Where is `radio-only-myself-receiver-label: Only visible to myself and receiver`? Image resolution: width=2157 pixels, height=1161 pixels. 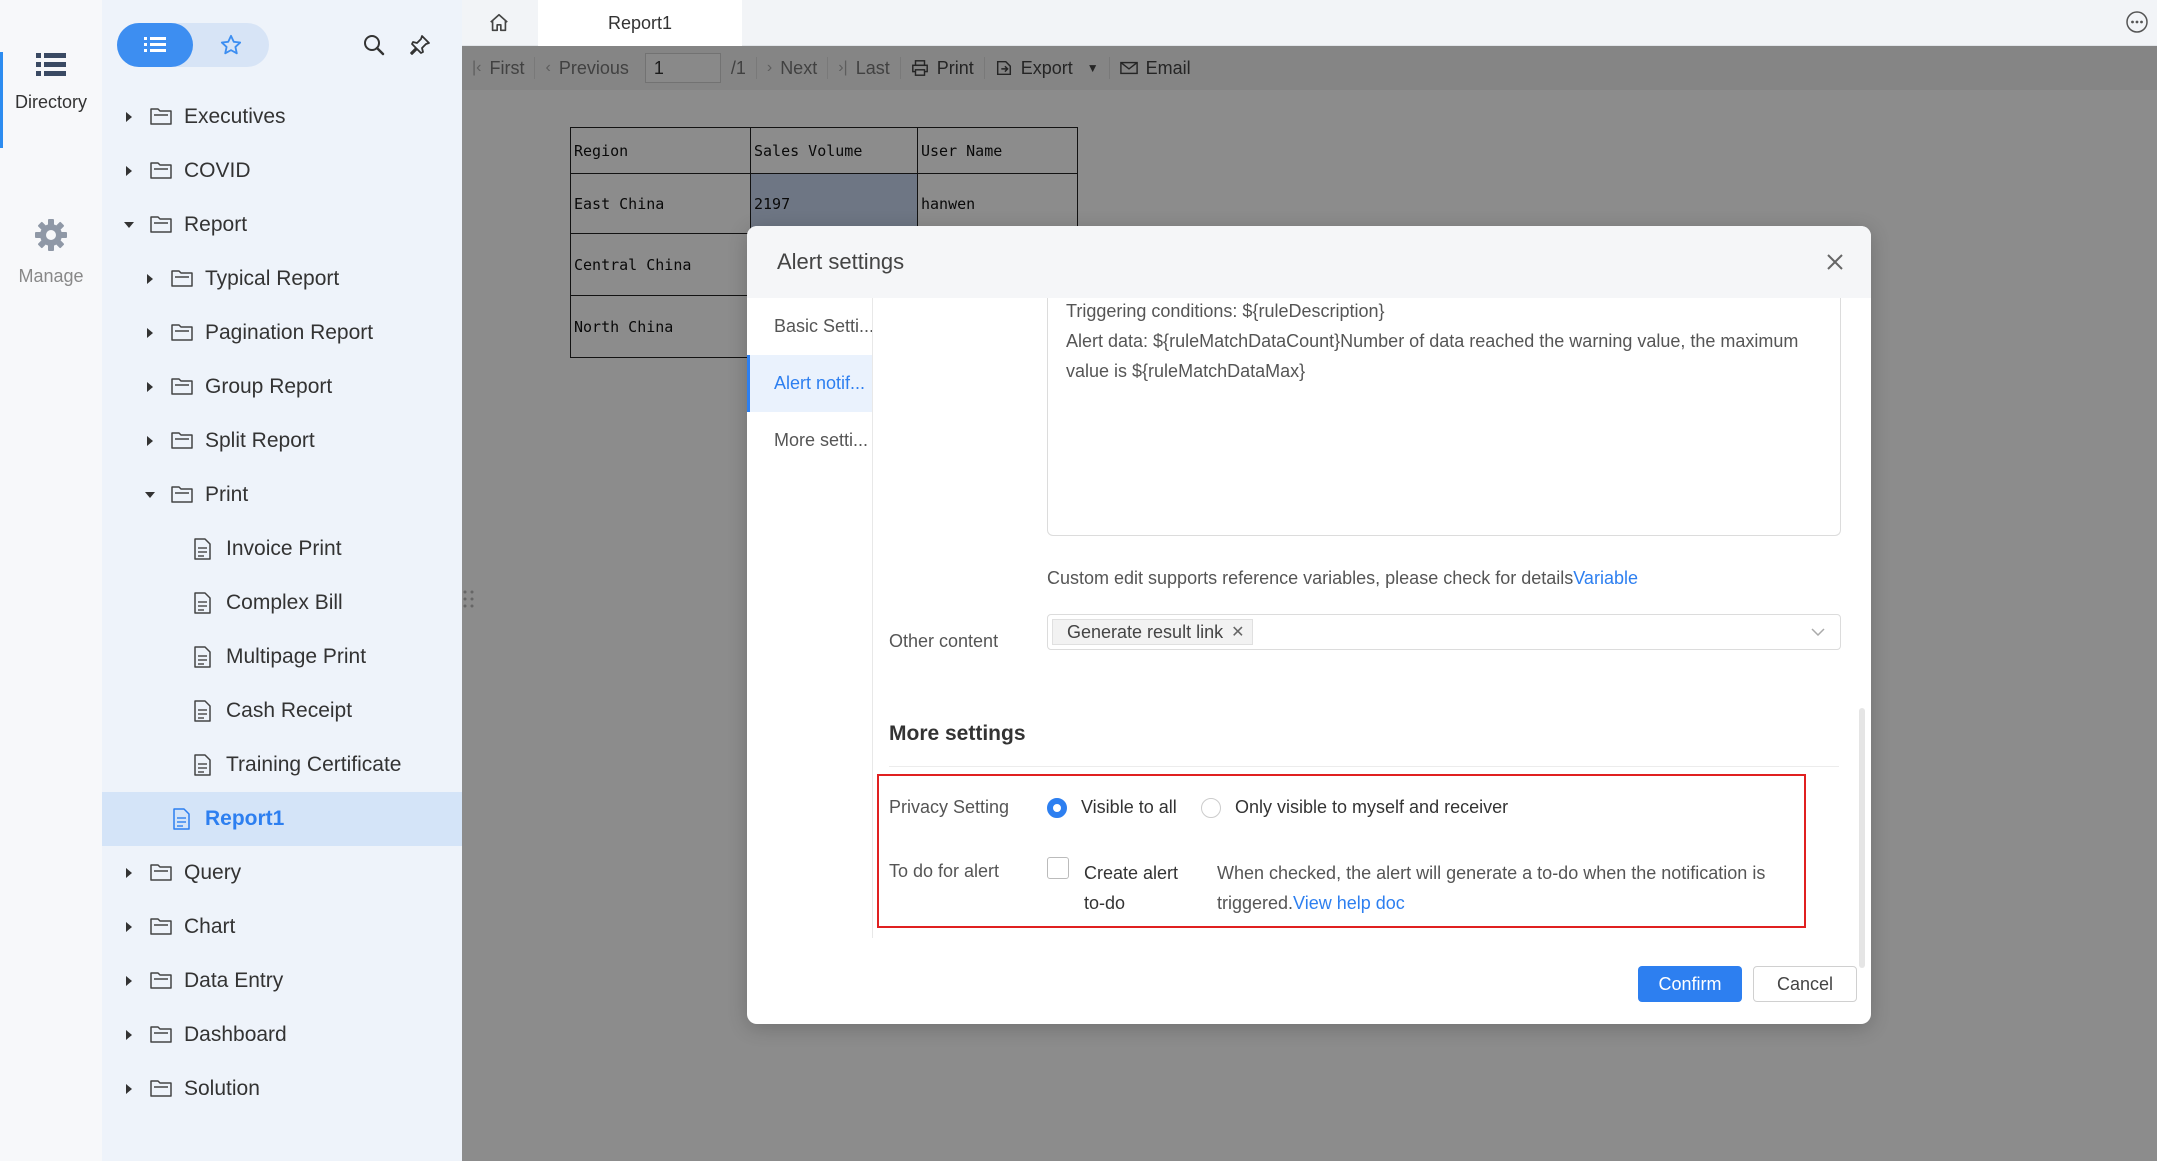
radio-only-myself-receiver-label: Only visible to myself and receiver is located at coordinates (1371, 807).